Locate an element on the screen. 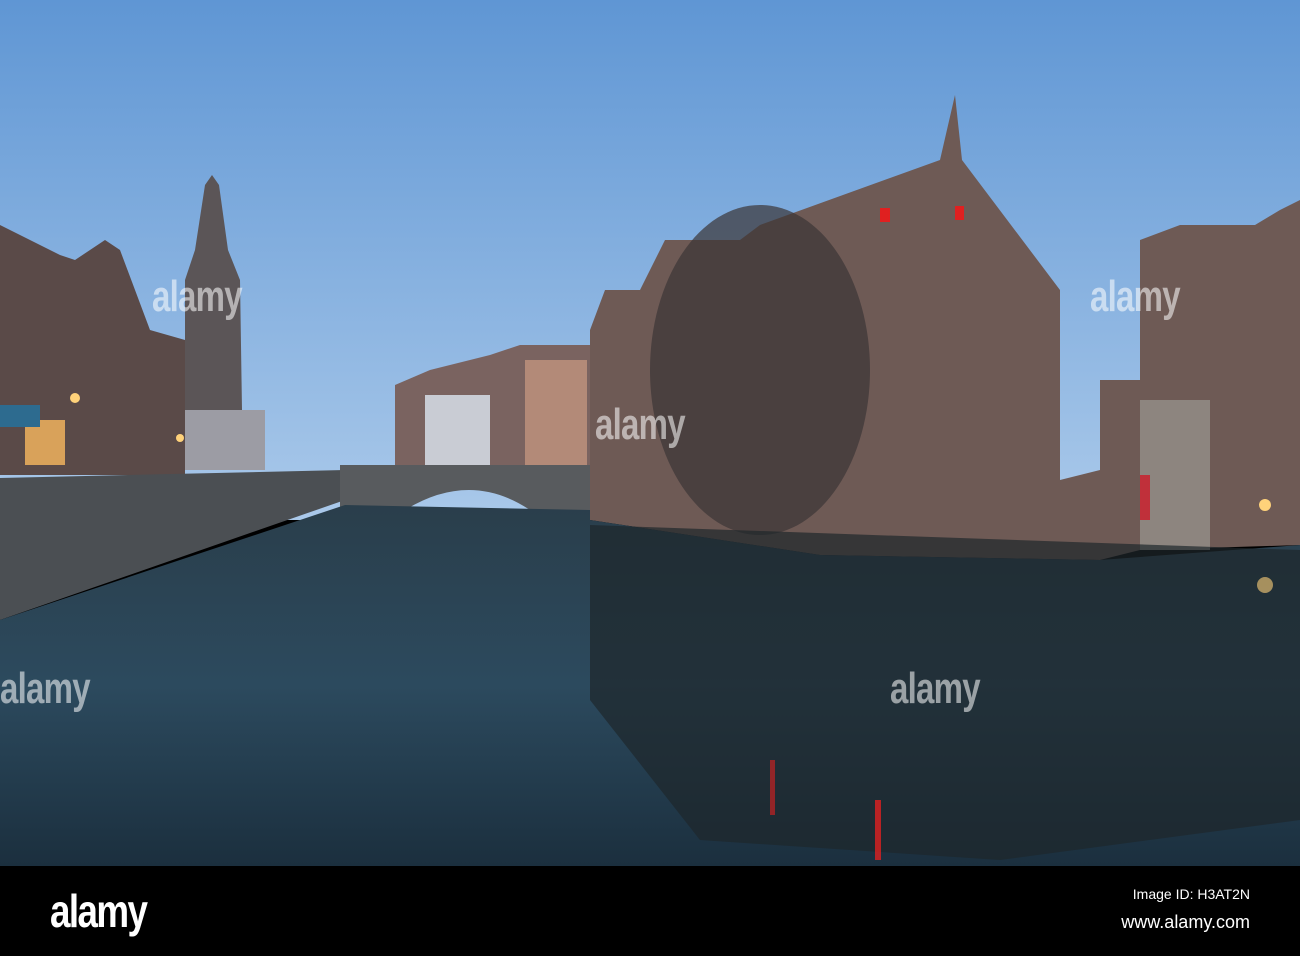 Image resolution: width=1300 pixels, height=956 pixels. willow-tree is located at coordinates (760, 370).